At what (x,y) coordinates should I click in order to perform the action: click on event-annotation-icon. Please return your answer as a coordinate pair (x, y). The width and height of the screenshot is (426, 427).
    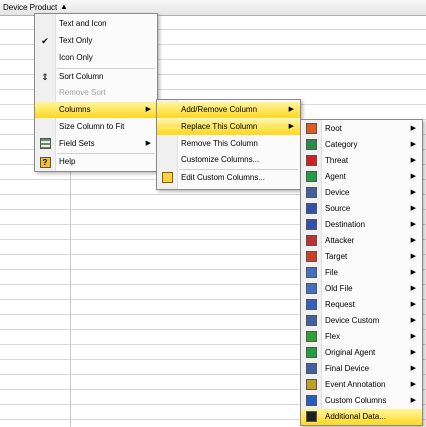
    Looking at the image, I should click on (311, 385).